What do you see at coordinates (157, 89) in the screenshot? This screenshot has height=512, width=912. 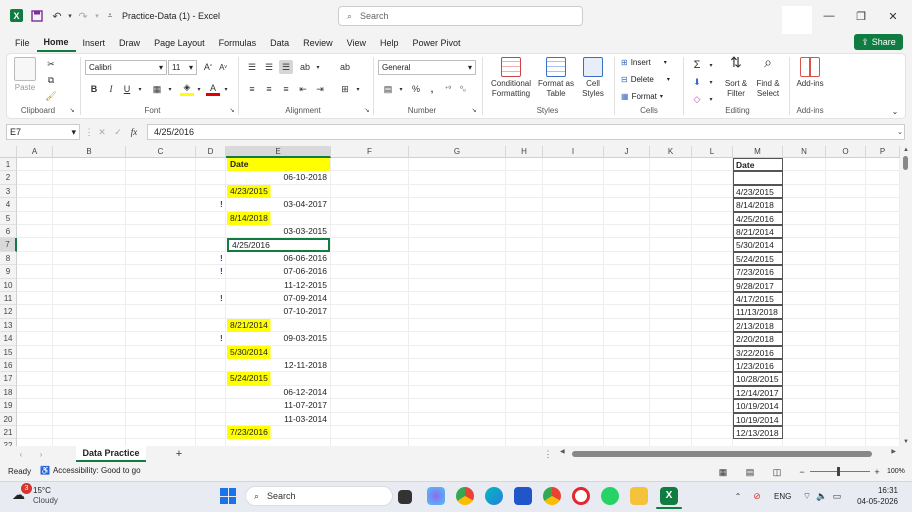 I see `borders-icon: ▦` at bounding box center [157, 89].